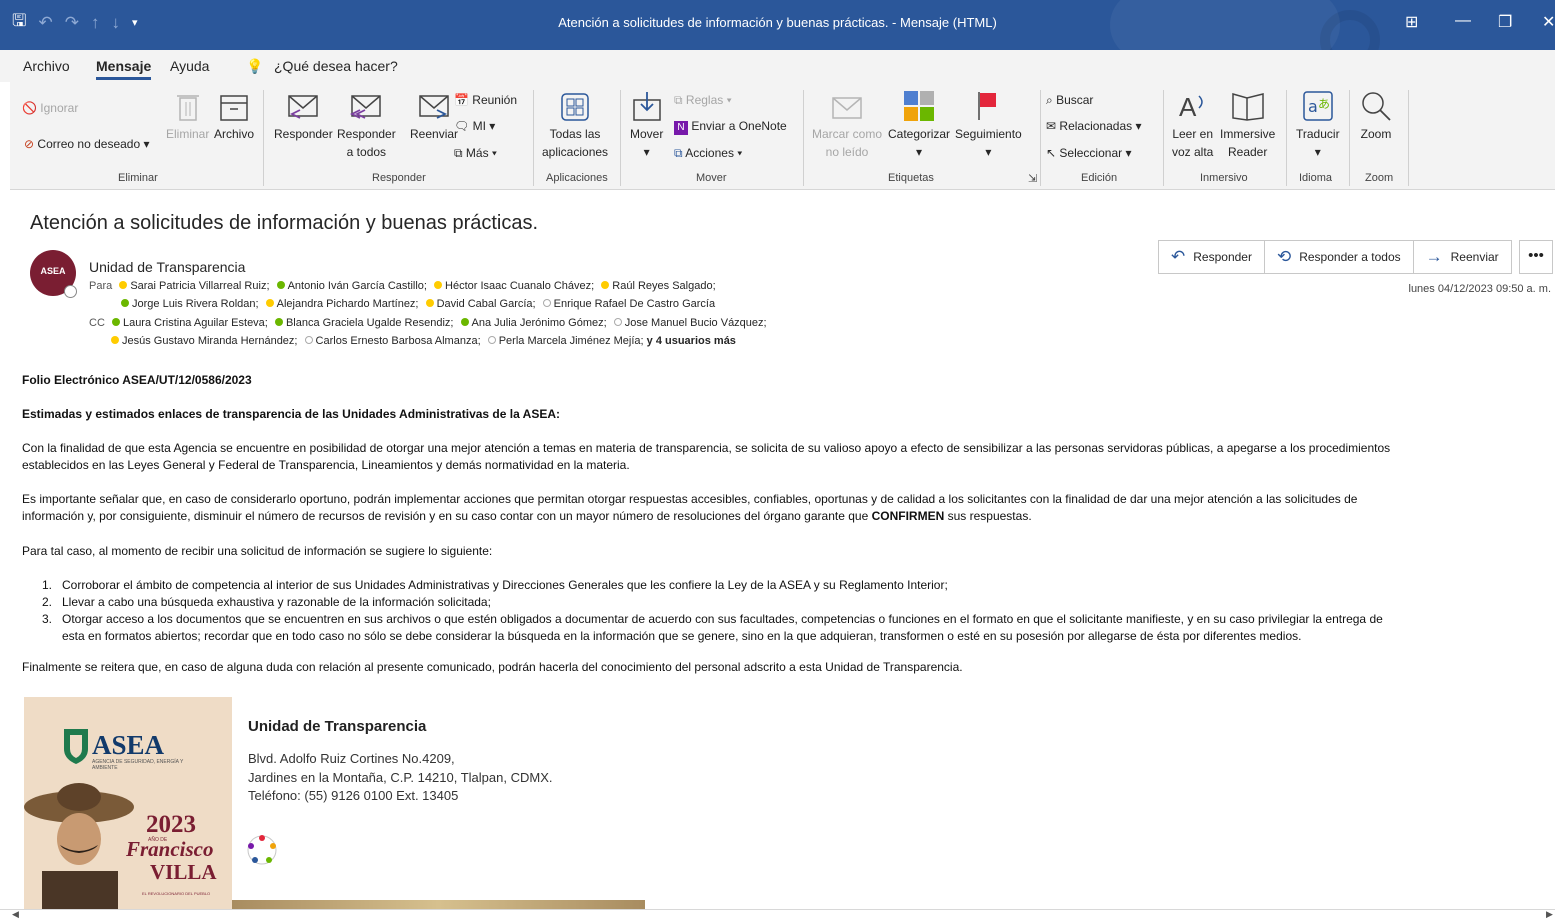  Describe the element at coordinates (399, 178) in the screenshot. I see `group-label-responder: Responder` at that location.